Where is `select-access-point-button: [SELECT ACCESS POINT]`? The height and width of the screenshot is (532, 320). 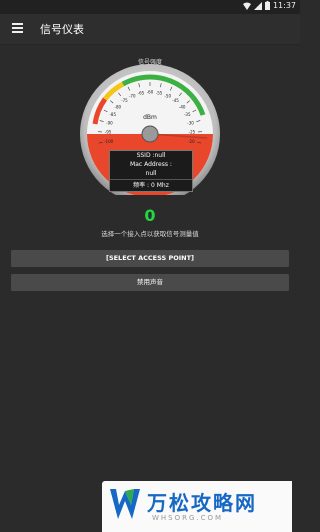
select-access-point-button: [SELECT ACCESS POINT] is located at coordinates (150, 258).